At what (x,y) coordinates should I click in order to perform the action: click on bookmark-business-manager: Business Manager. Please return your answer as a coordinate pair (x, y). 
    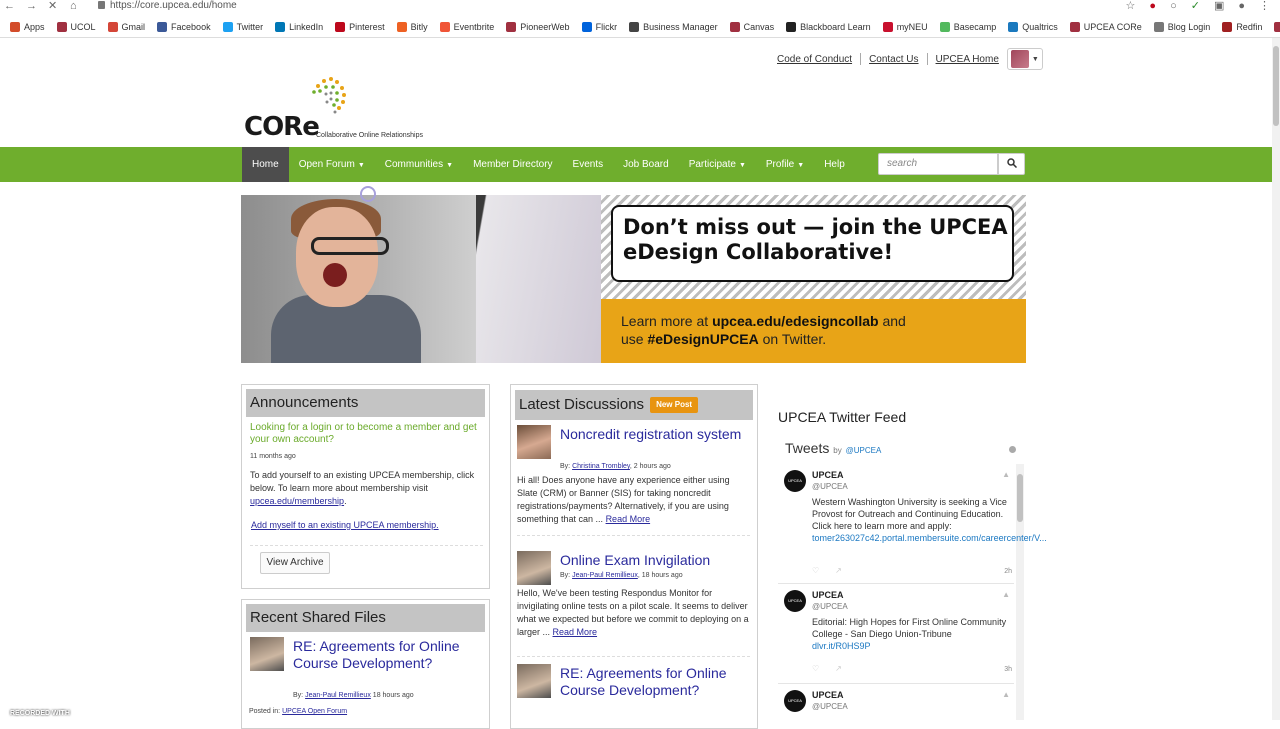
    Looking at the image, I should click on (673, 27).